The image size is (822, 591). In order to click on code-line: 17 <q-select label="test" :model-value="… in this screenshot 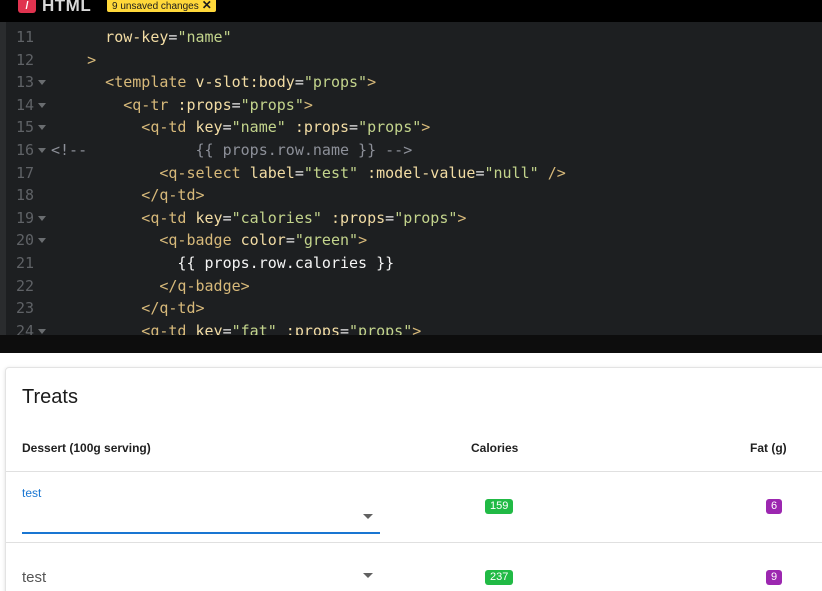, I will do `click(414, 173)`.